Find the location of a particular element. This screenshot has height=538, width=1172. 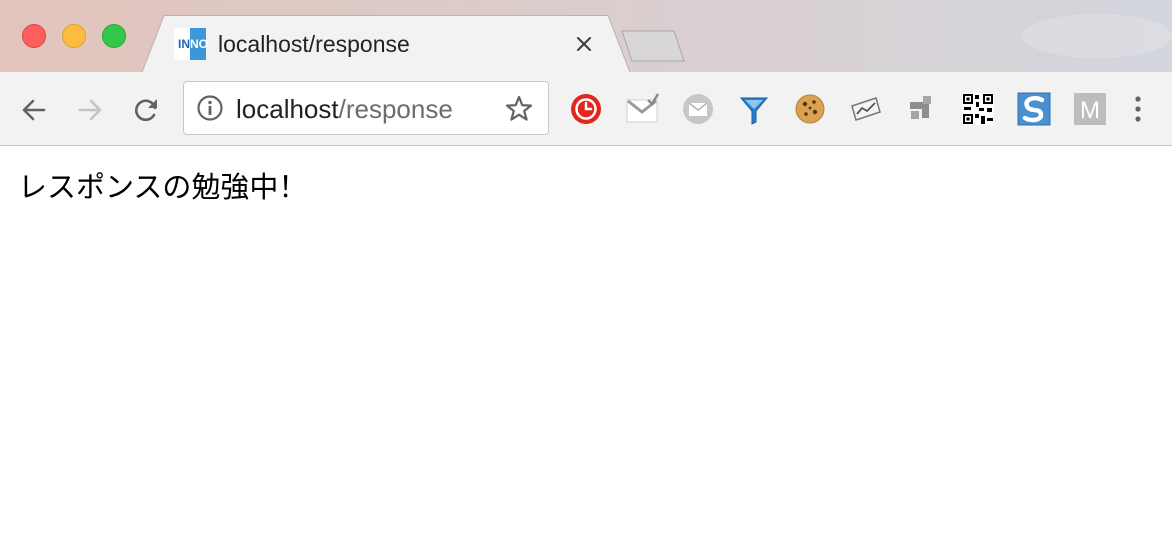

back-arrow-icon is located at coordinates (34, 110).